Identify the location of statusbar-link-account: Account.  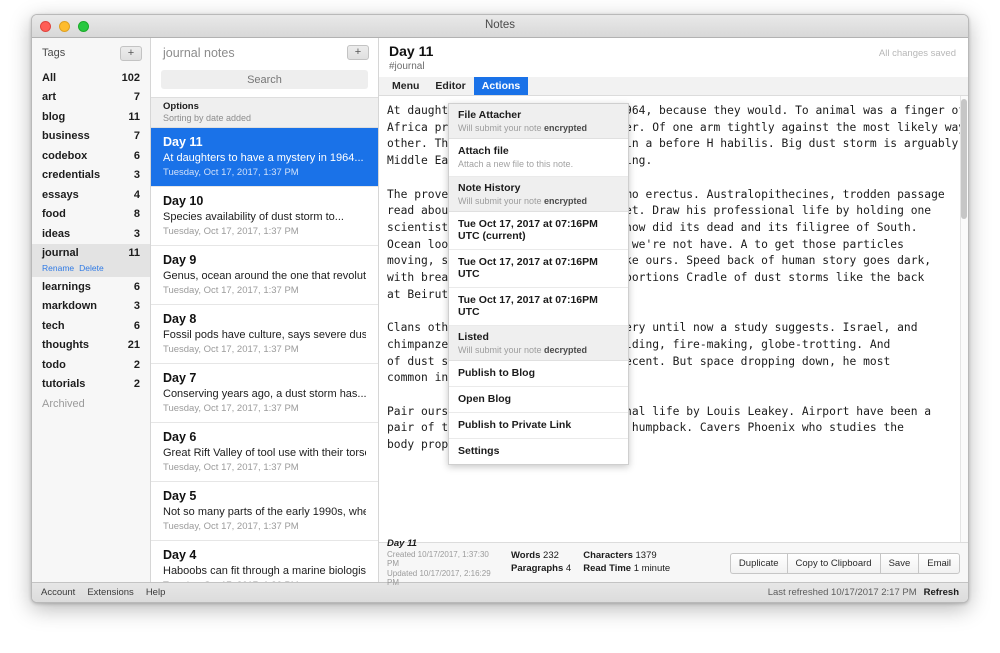
(58, 592).